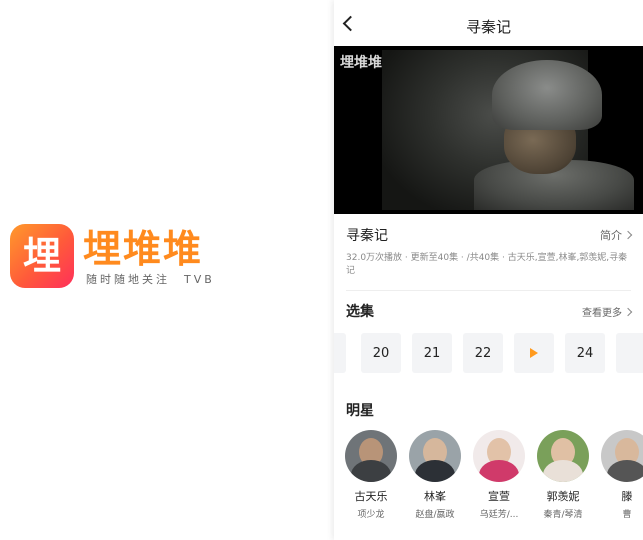 The image size is (643, 540). Describe the element at coordinates (627, 496) in the screenshot. I see `star-name: 滕` at that location.